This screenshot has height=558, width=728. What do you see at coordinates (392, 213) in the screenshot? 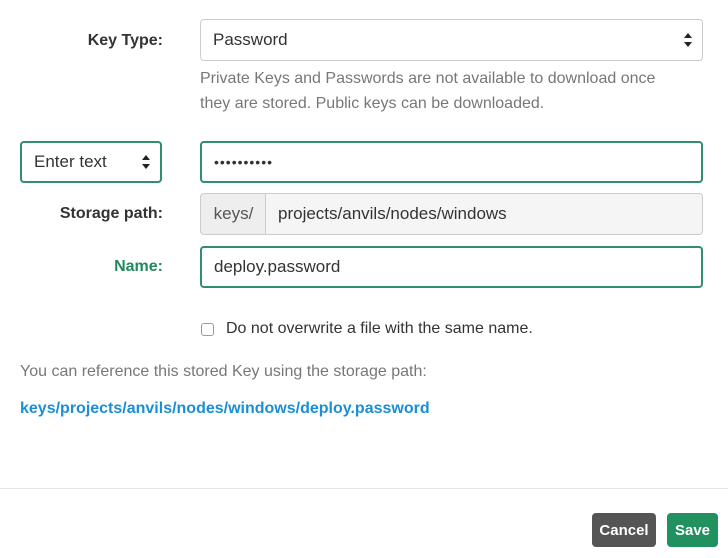
I see `storage-path-value: projects/anvils/nodes/windows` at bounding box center [392, 213].